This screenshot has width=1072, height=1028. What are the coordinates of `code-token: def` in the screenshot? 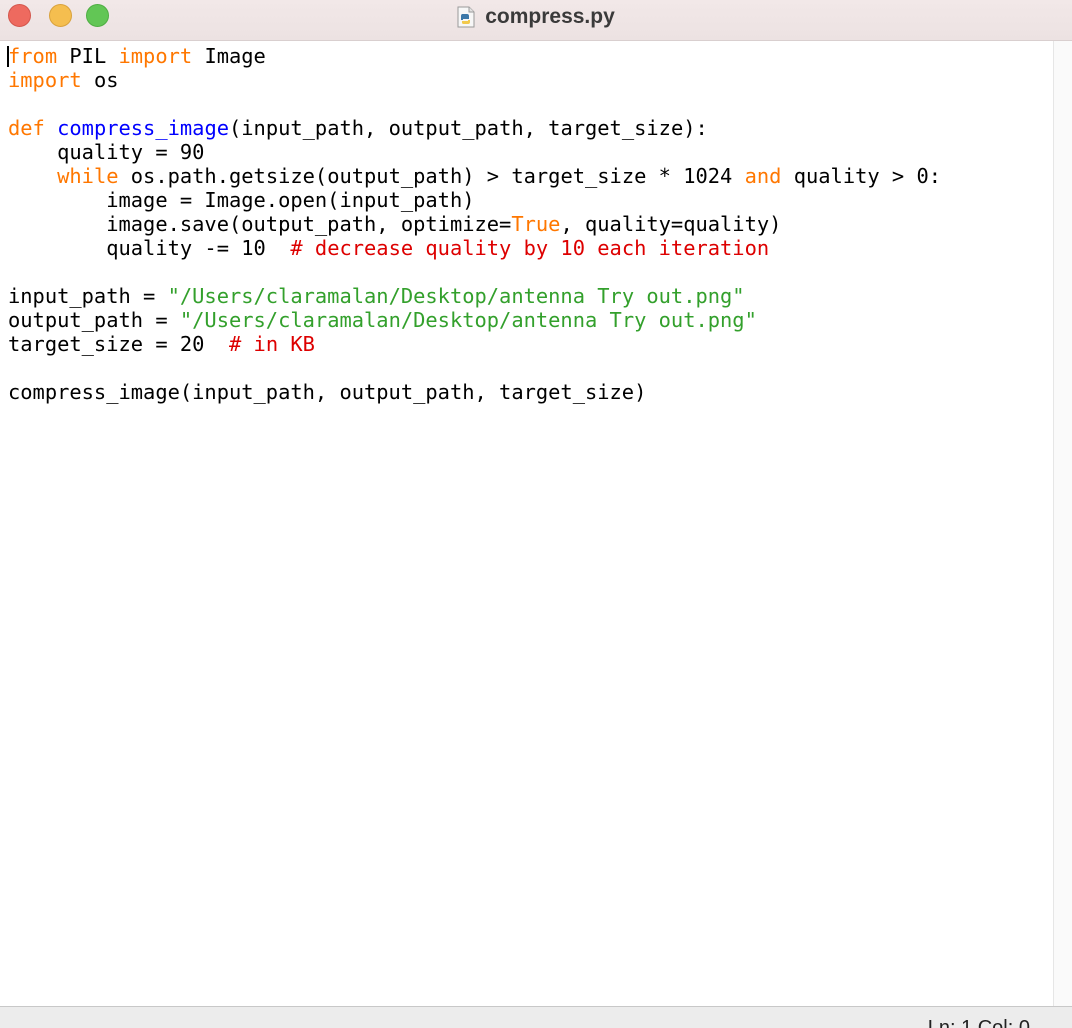 It's located at (26, 128).